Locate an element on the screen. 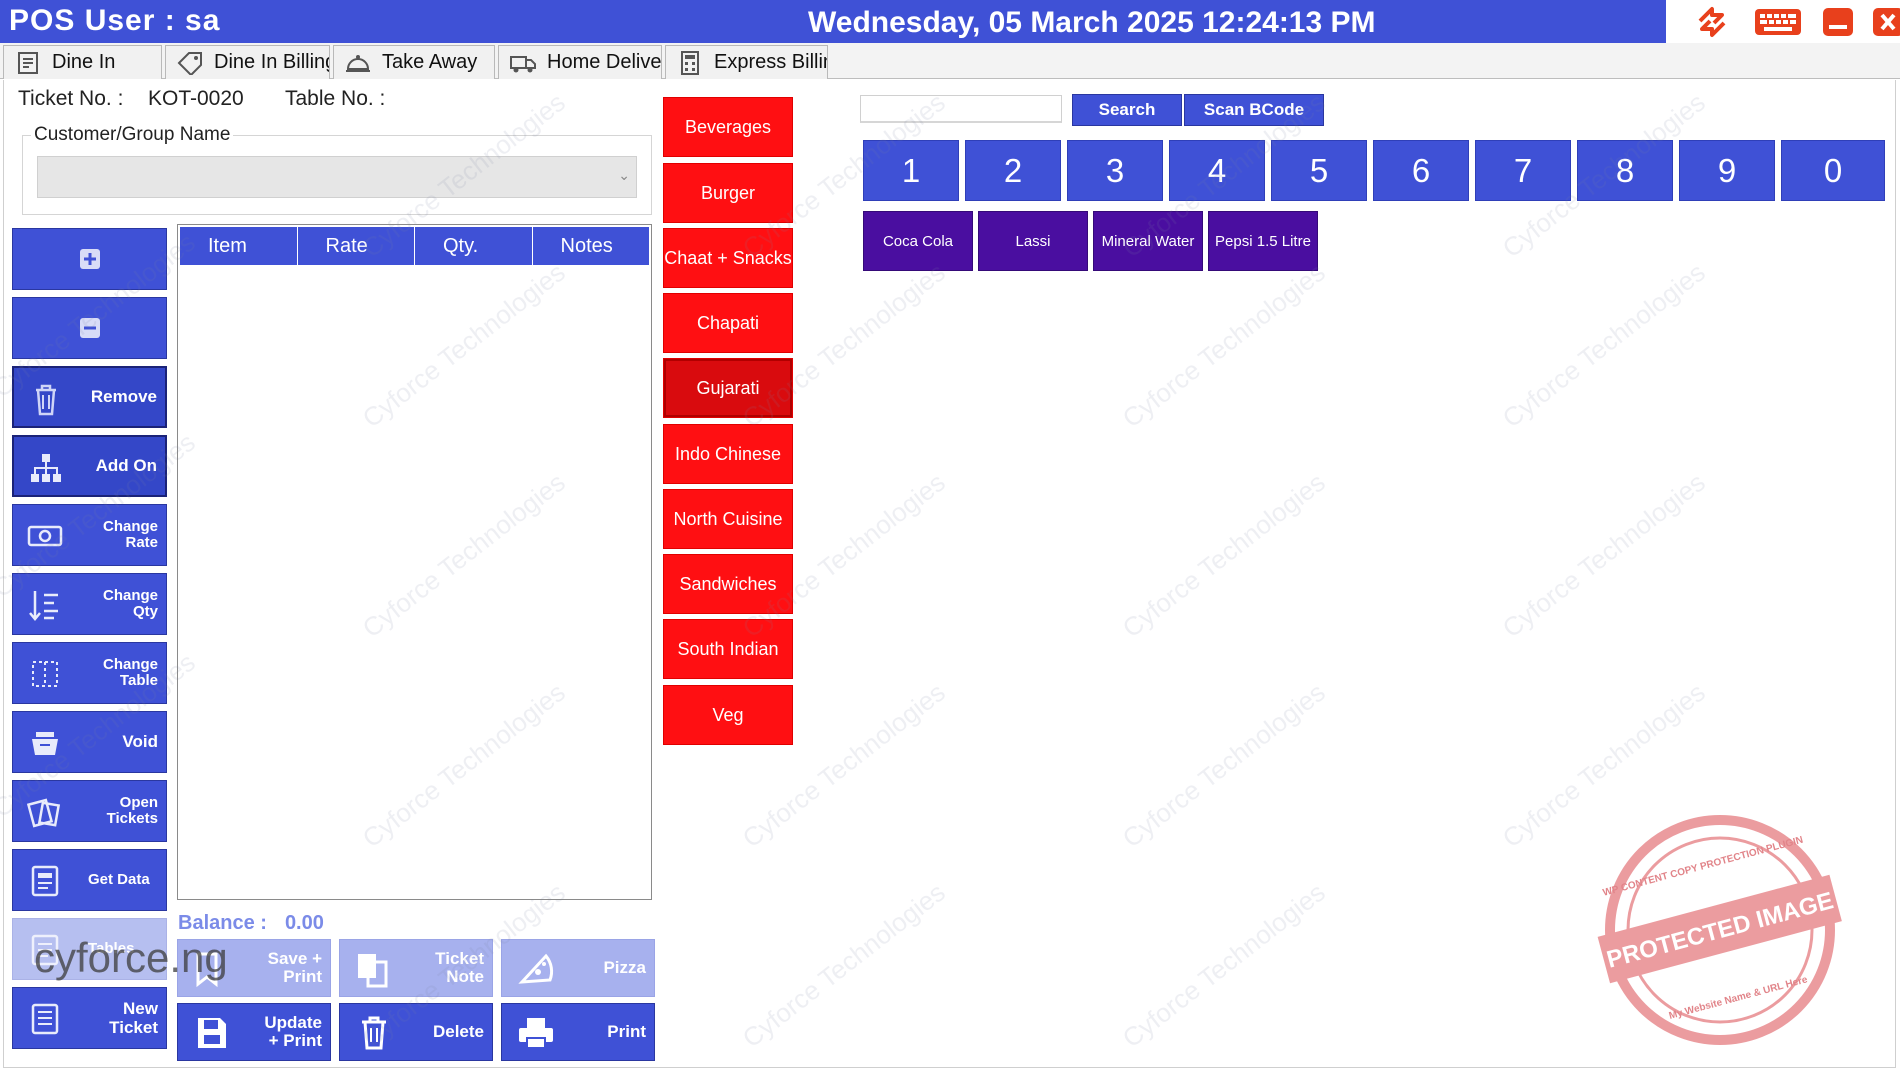 The width and height of the screenshot is (1900, 1068). increase-qty-button is located at coordinates (89, 259).